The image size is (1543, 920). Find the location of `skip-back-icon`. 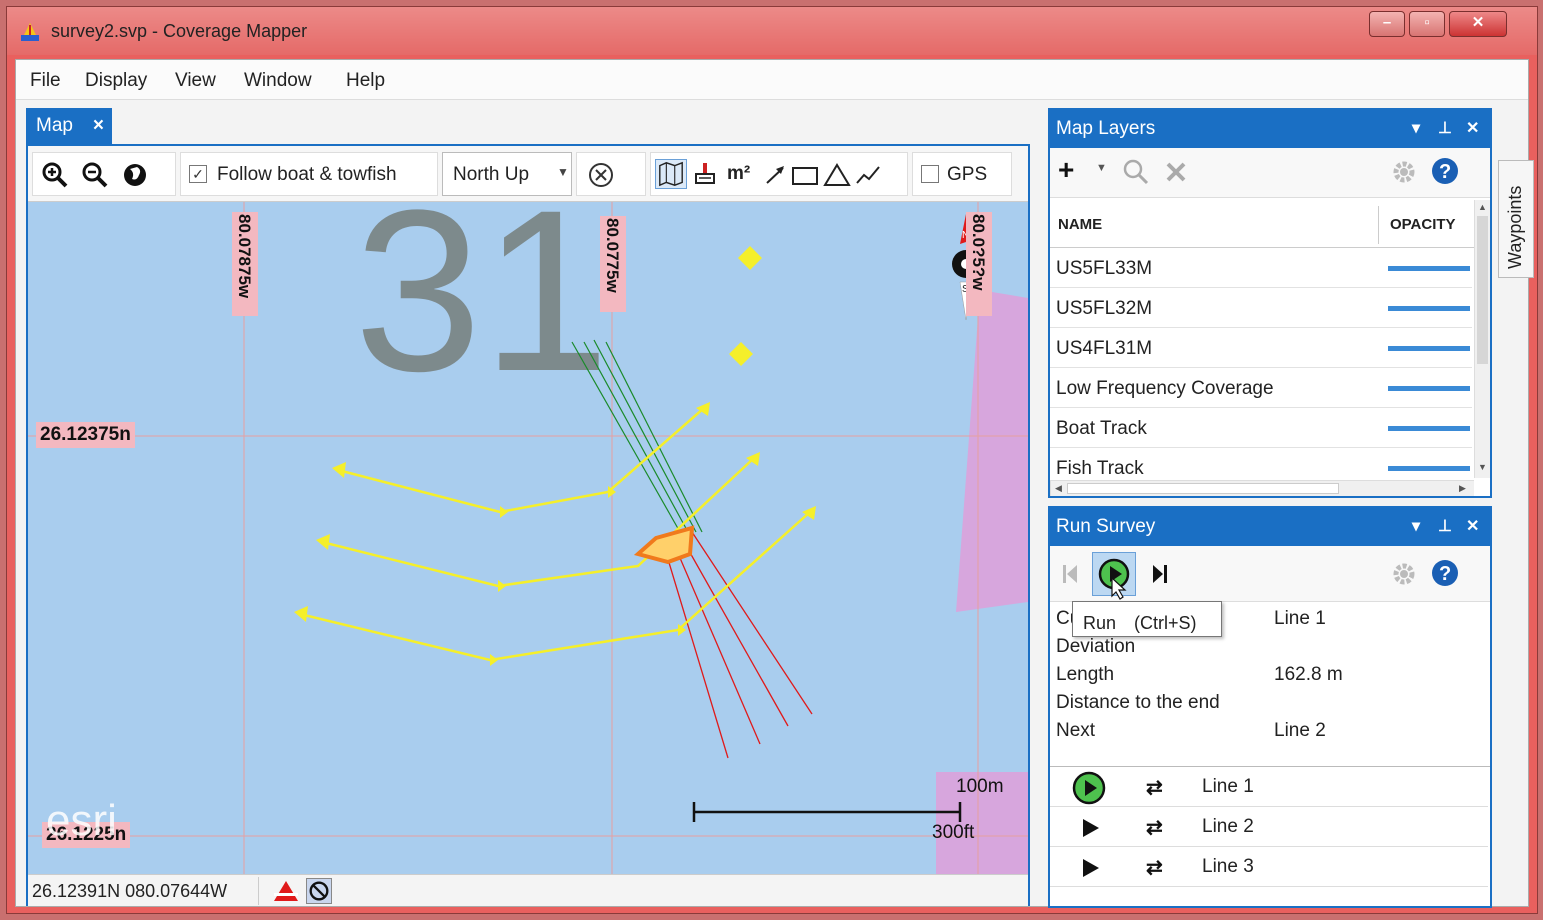

skip-back-icon is located at coordinates (1070, 574).